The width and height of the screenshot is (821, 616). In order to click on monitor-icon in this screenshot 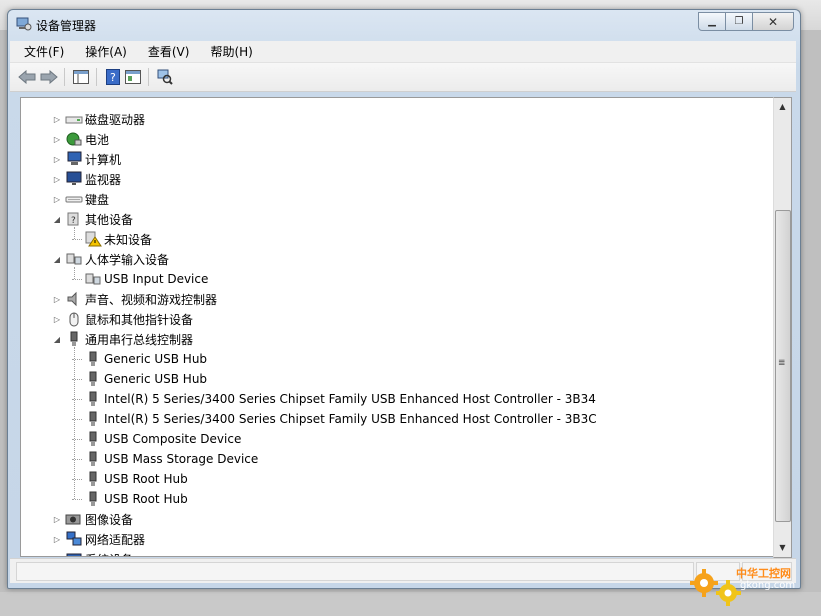, I will do `click(74, 179)`.